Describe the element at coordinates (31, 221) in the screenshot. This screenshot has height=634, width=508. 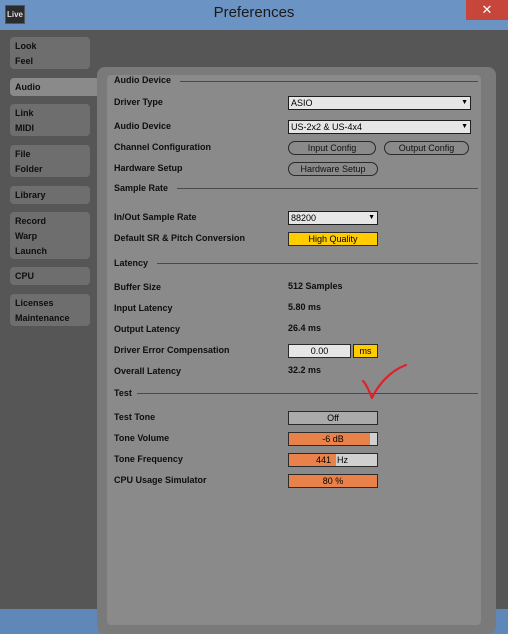
I see `sidebar-item-label: Record` at that location.